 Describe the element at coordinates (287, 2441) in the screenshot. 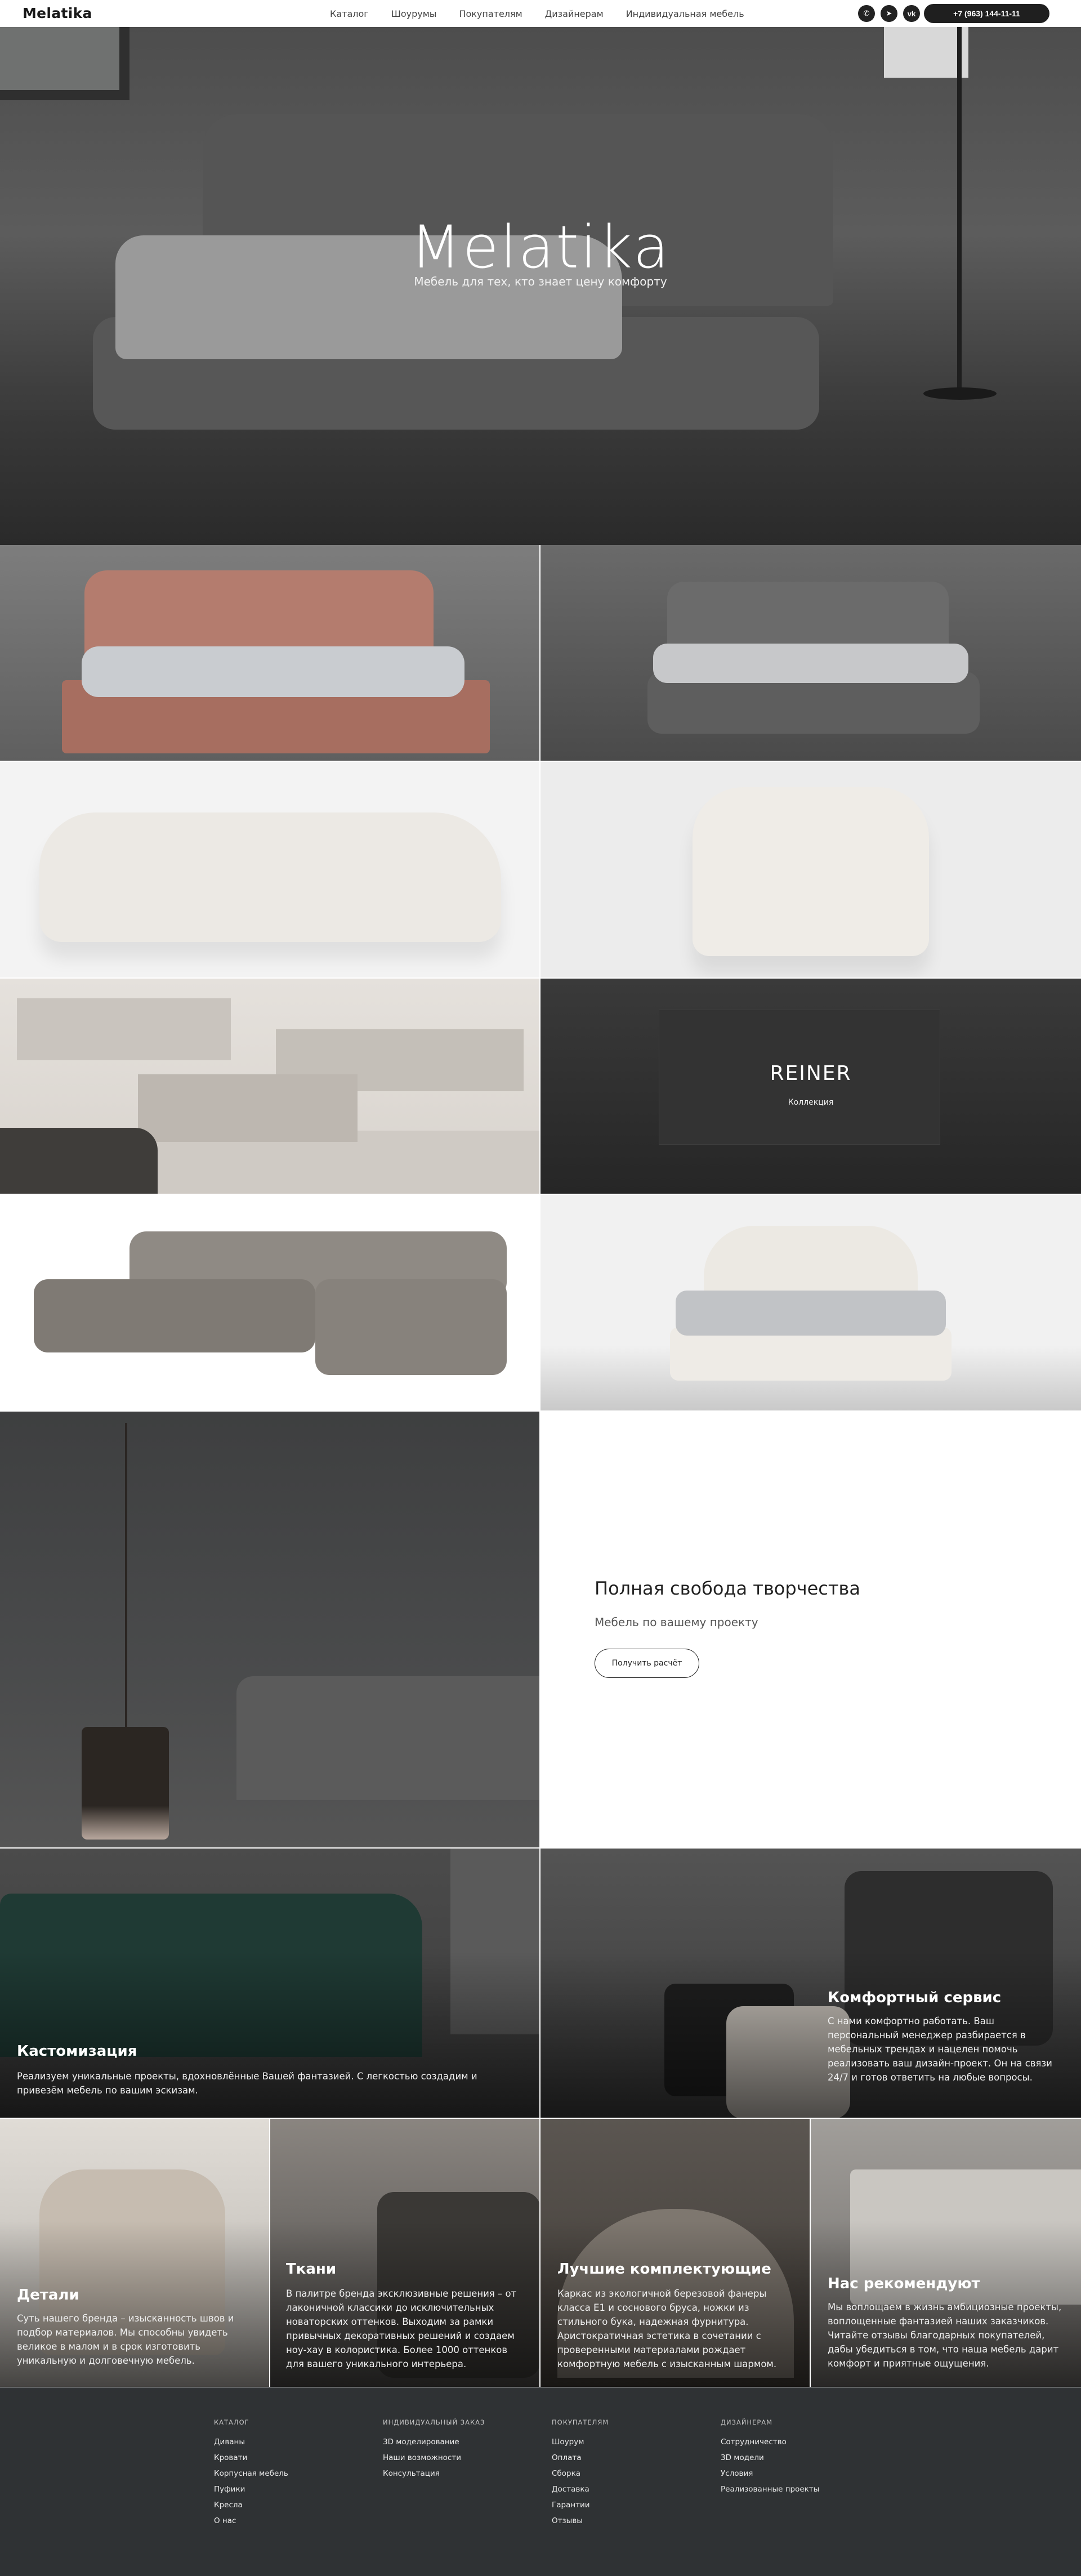

I see `footer-link: Диваны` at that location.